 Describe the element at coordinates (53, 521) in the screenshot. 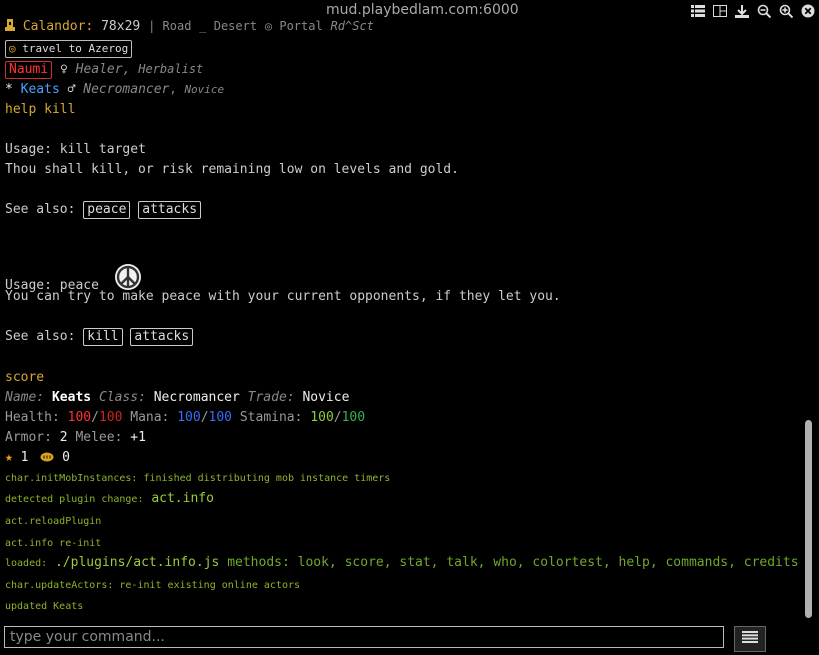

I see `log-line-3: act.reloadPlugin` at that location.